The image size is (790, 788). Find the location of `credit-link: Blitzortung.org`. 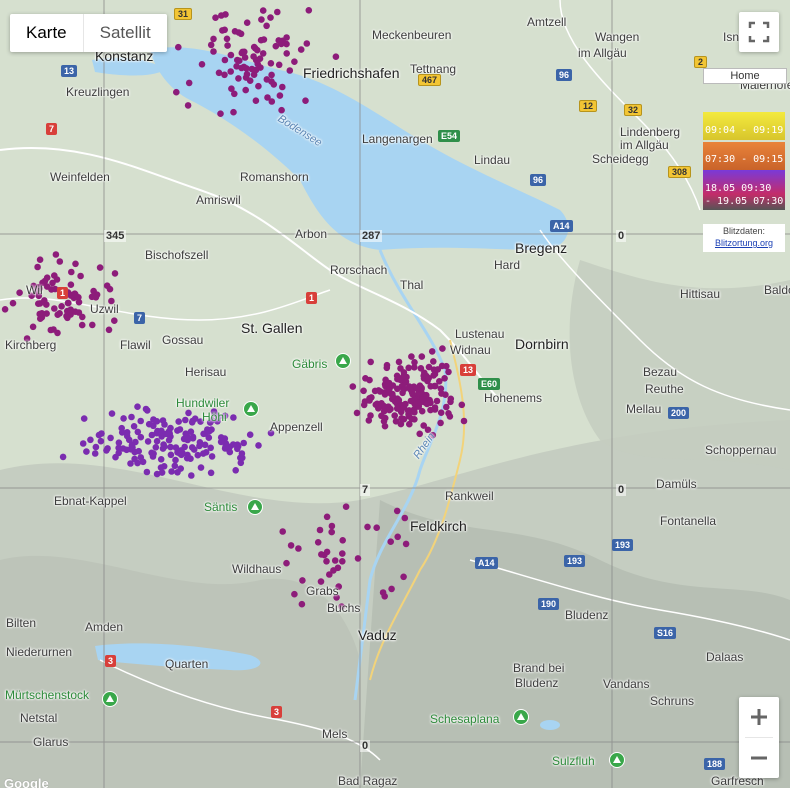

credit-link: Blitzortung.org is located at coordinates (744, 243).